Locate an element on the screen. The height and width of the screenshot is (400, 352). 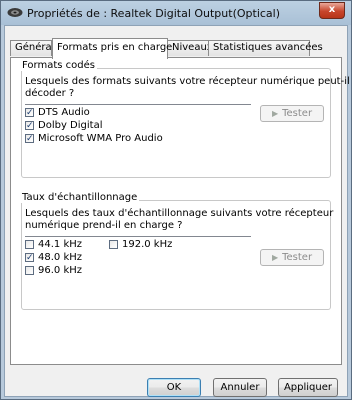
rate-96k-label: 96.0 kHz is located at coordinates (60, 270).